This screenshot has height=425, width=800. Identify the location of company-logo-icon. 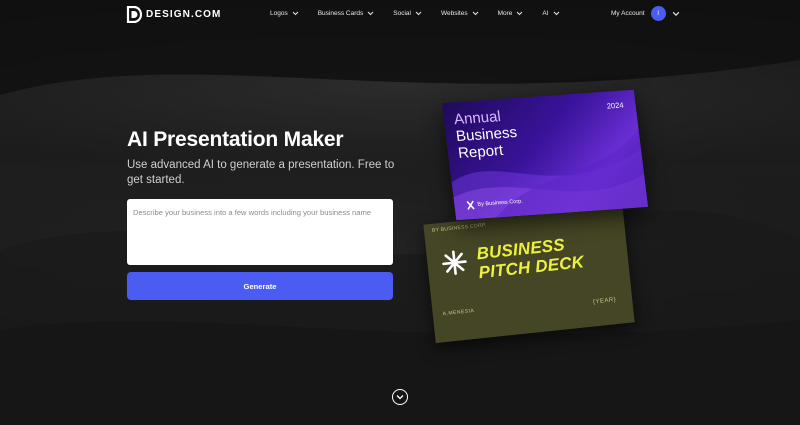
(470, 205).